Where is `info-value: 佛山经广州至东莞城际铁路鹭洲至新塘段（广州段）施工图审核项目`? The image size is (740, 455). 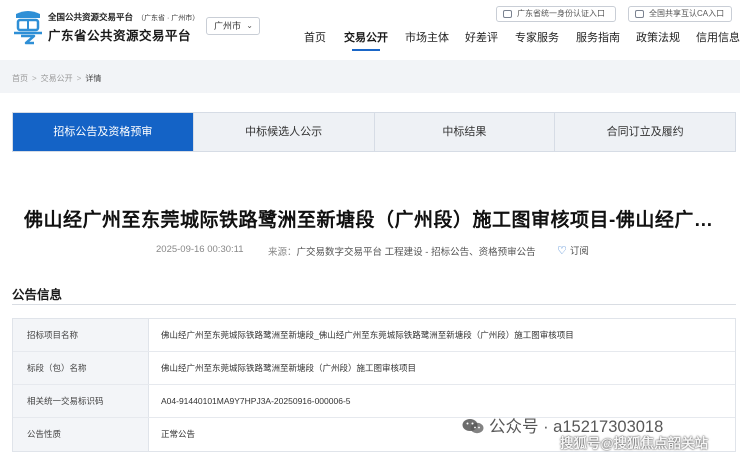 info-value: 佛山经广州至东莞城际铁路鹭洲至新塘段（广州段）施工图审核项目 is located at coordinates (289, 368).